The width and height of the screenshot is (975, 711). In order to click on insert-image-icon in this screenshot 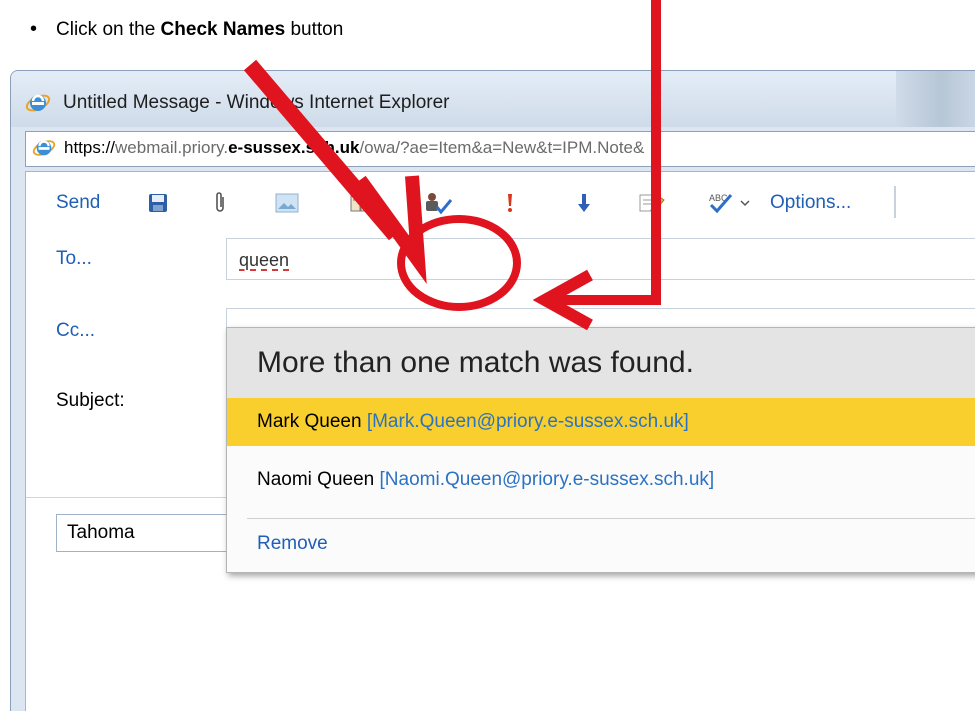, I will do `click(287, 203)`.